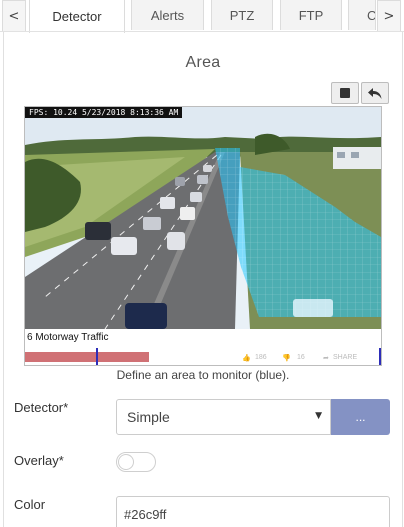  I want to click on like-count: 186, so click(261, 357).